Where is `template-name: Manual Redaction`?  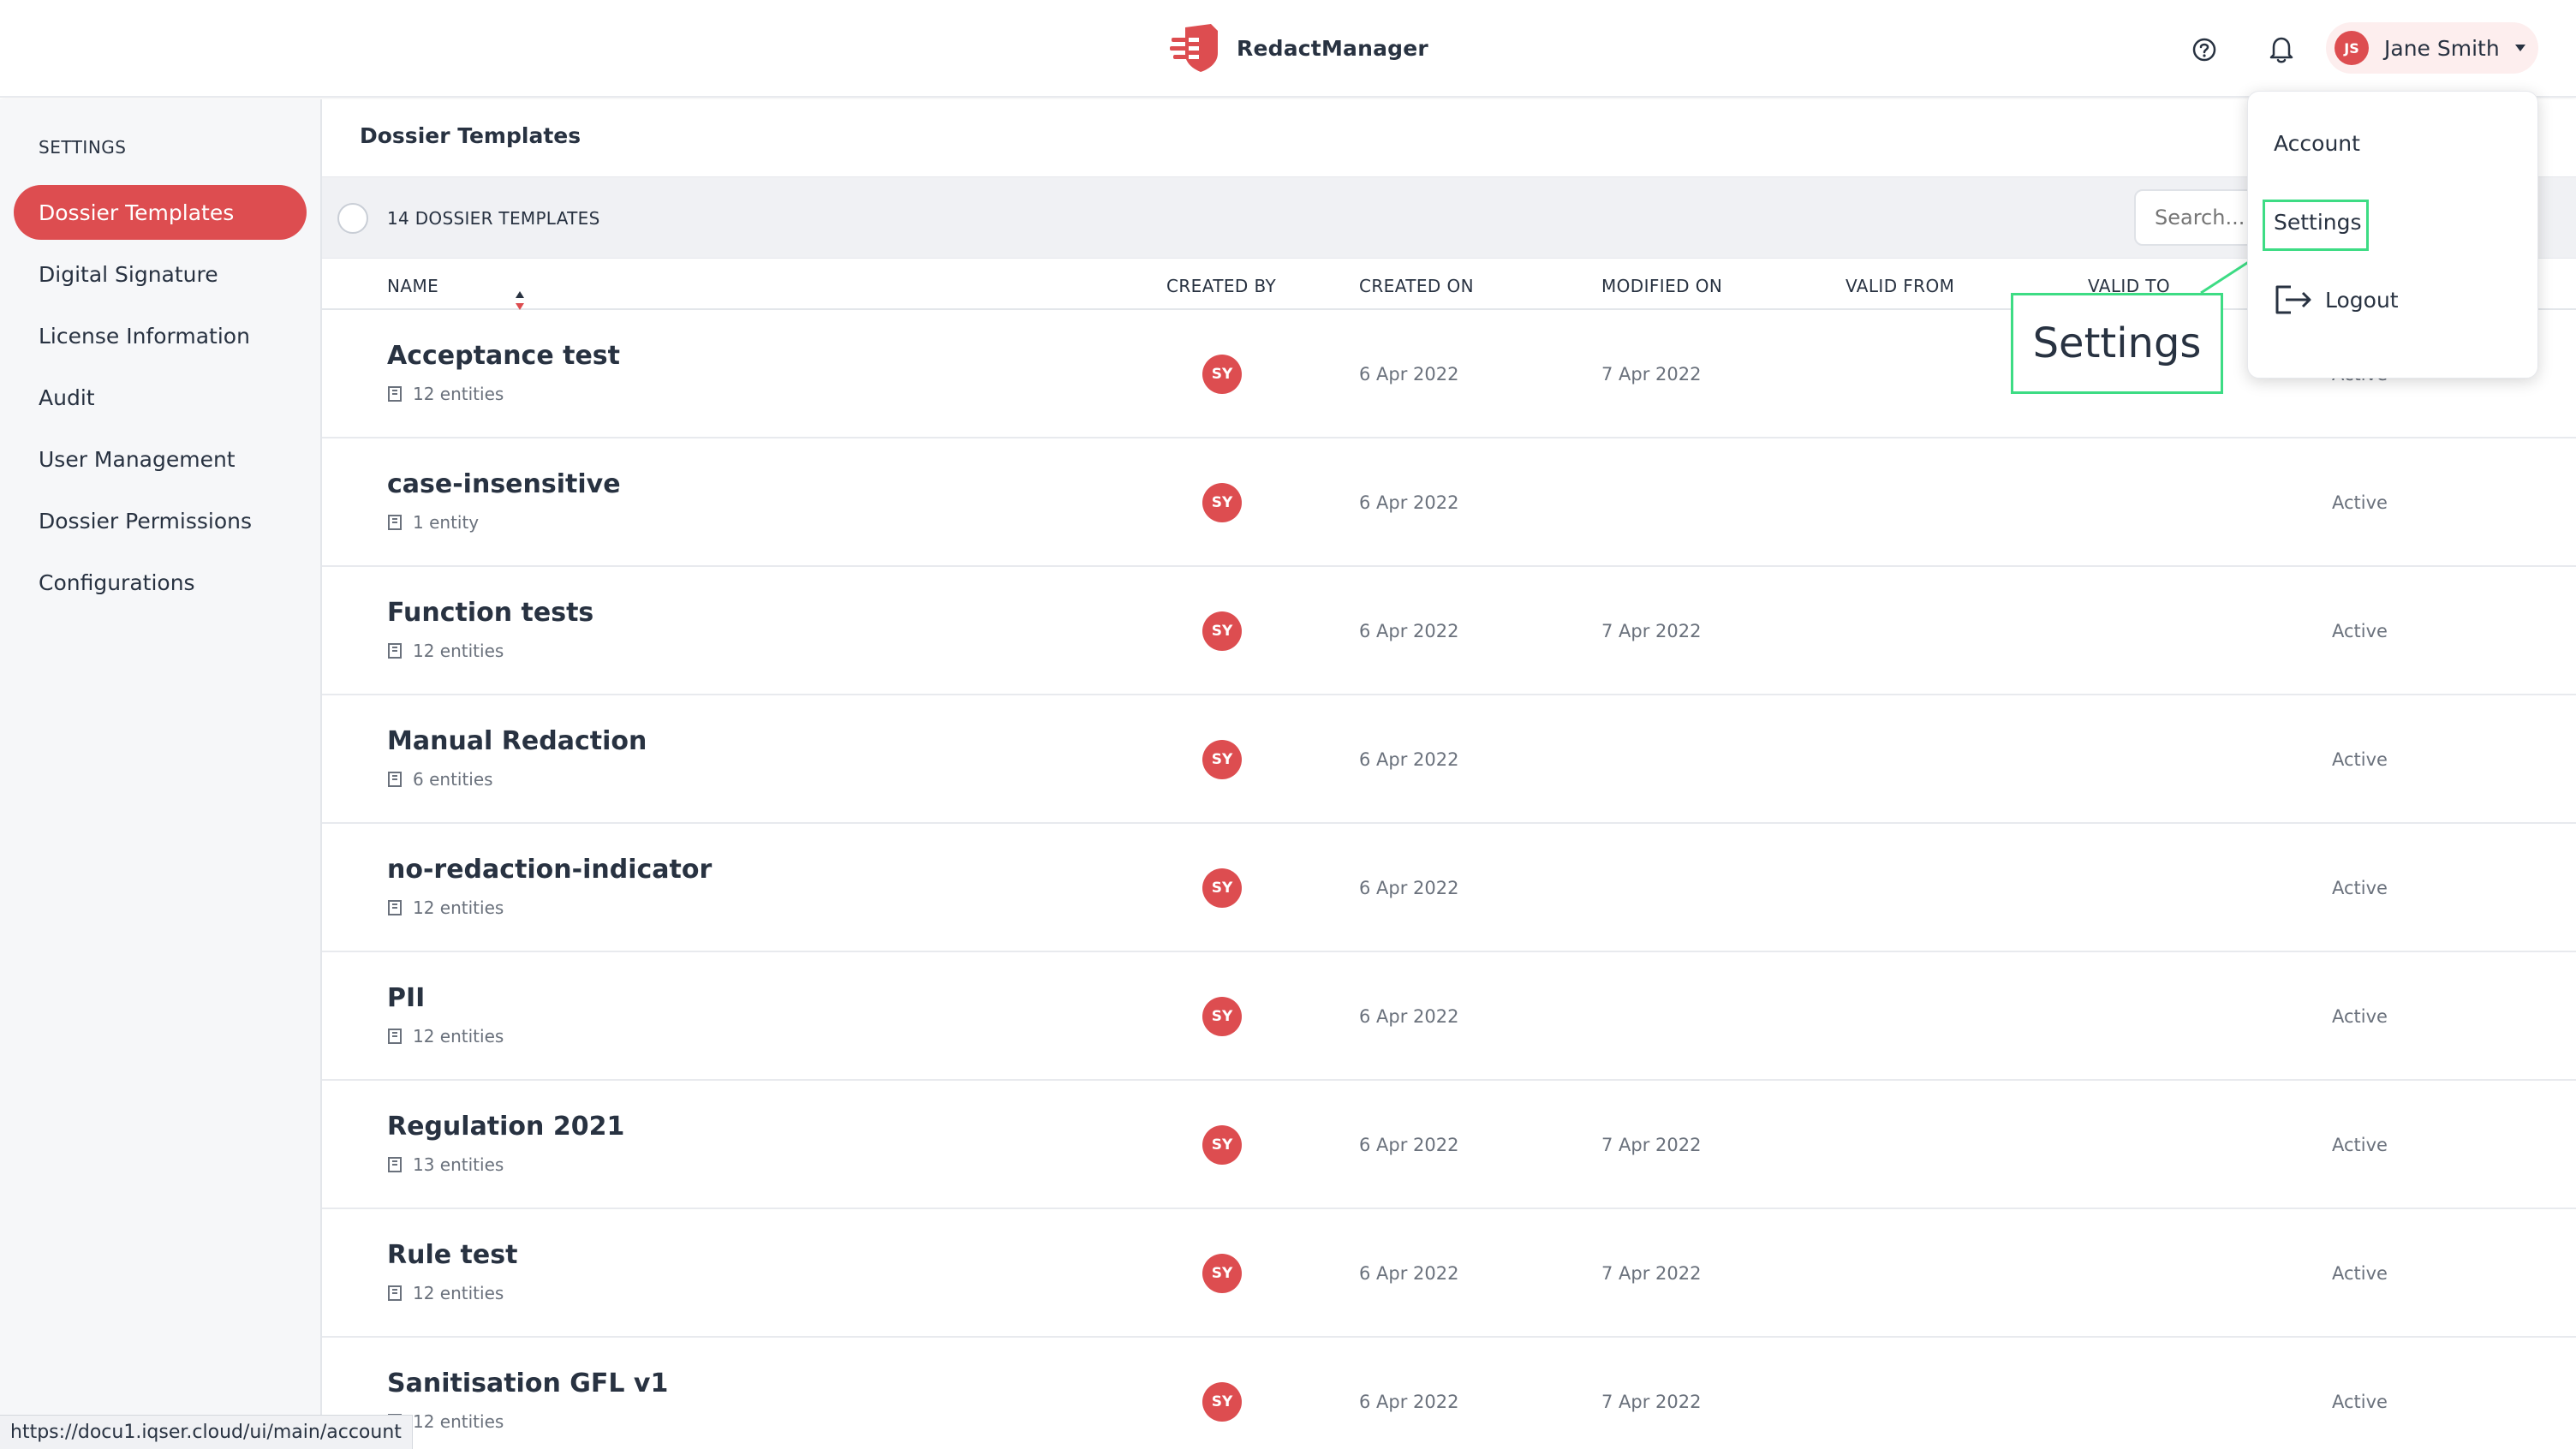
template-name: Manual Redaction is located at coordinates (517, 741).